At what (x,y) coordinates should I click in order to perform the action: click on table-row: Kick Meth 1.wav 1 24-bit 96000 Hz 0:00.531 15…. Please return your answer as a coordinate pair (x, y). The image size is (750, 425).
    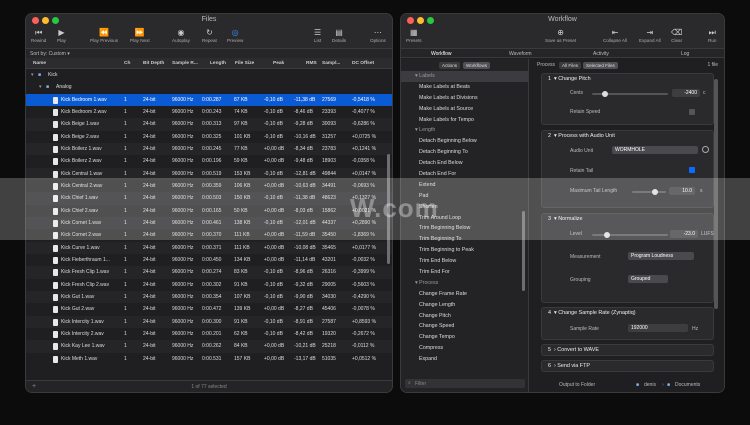
    Looking at the image, I should click on (209, 359).